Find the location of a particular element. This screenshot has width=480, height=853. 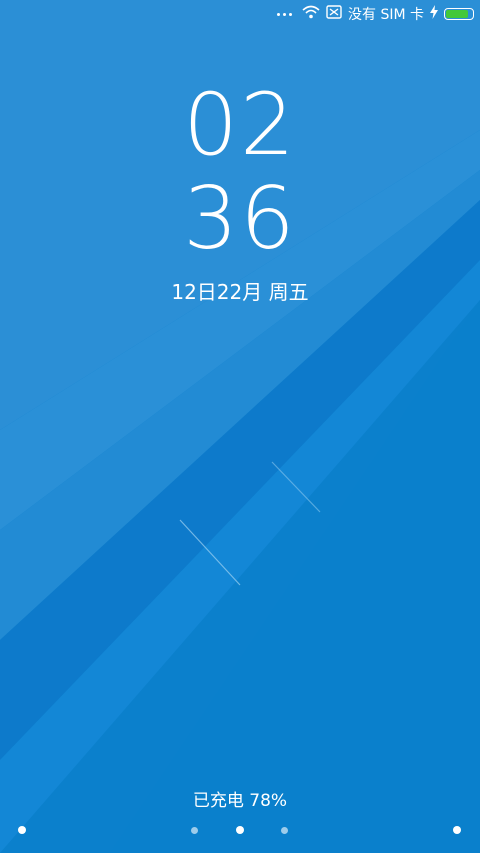

battery-icon is located at coordinates (459, 14).